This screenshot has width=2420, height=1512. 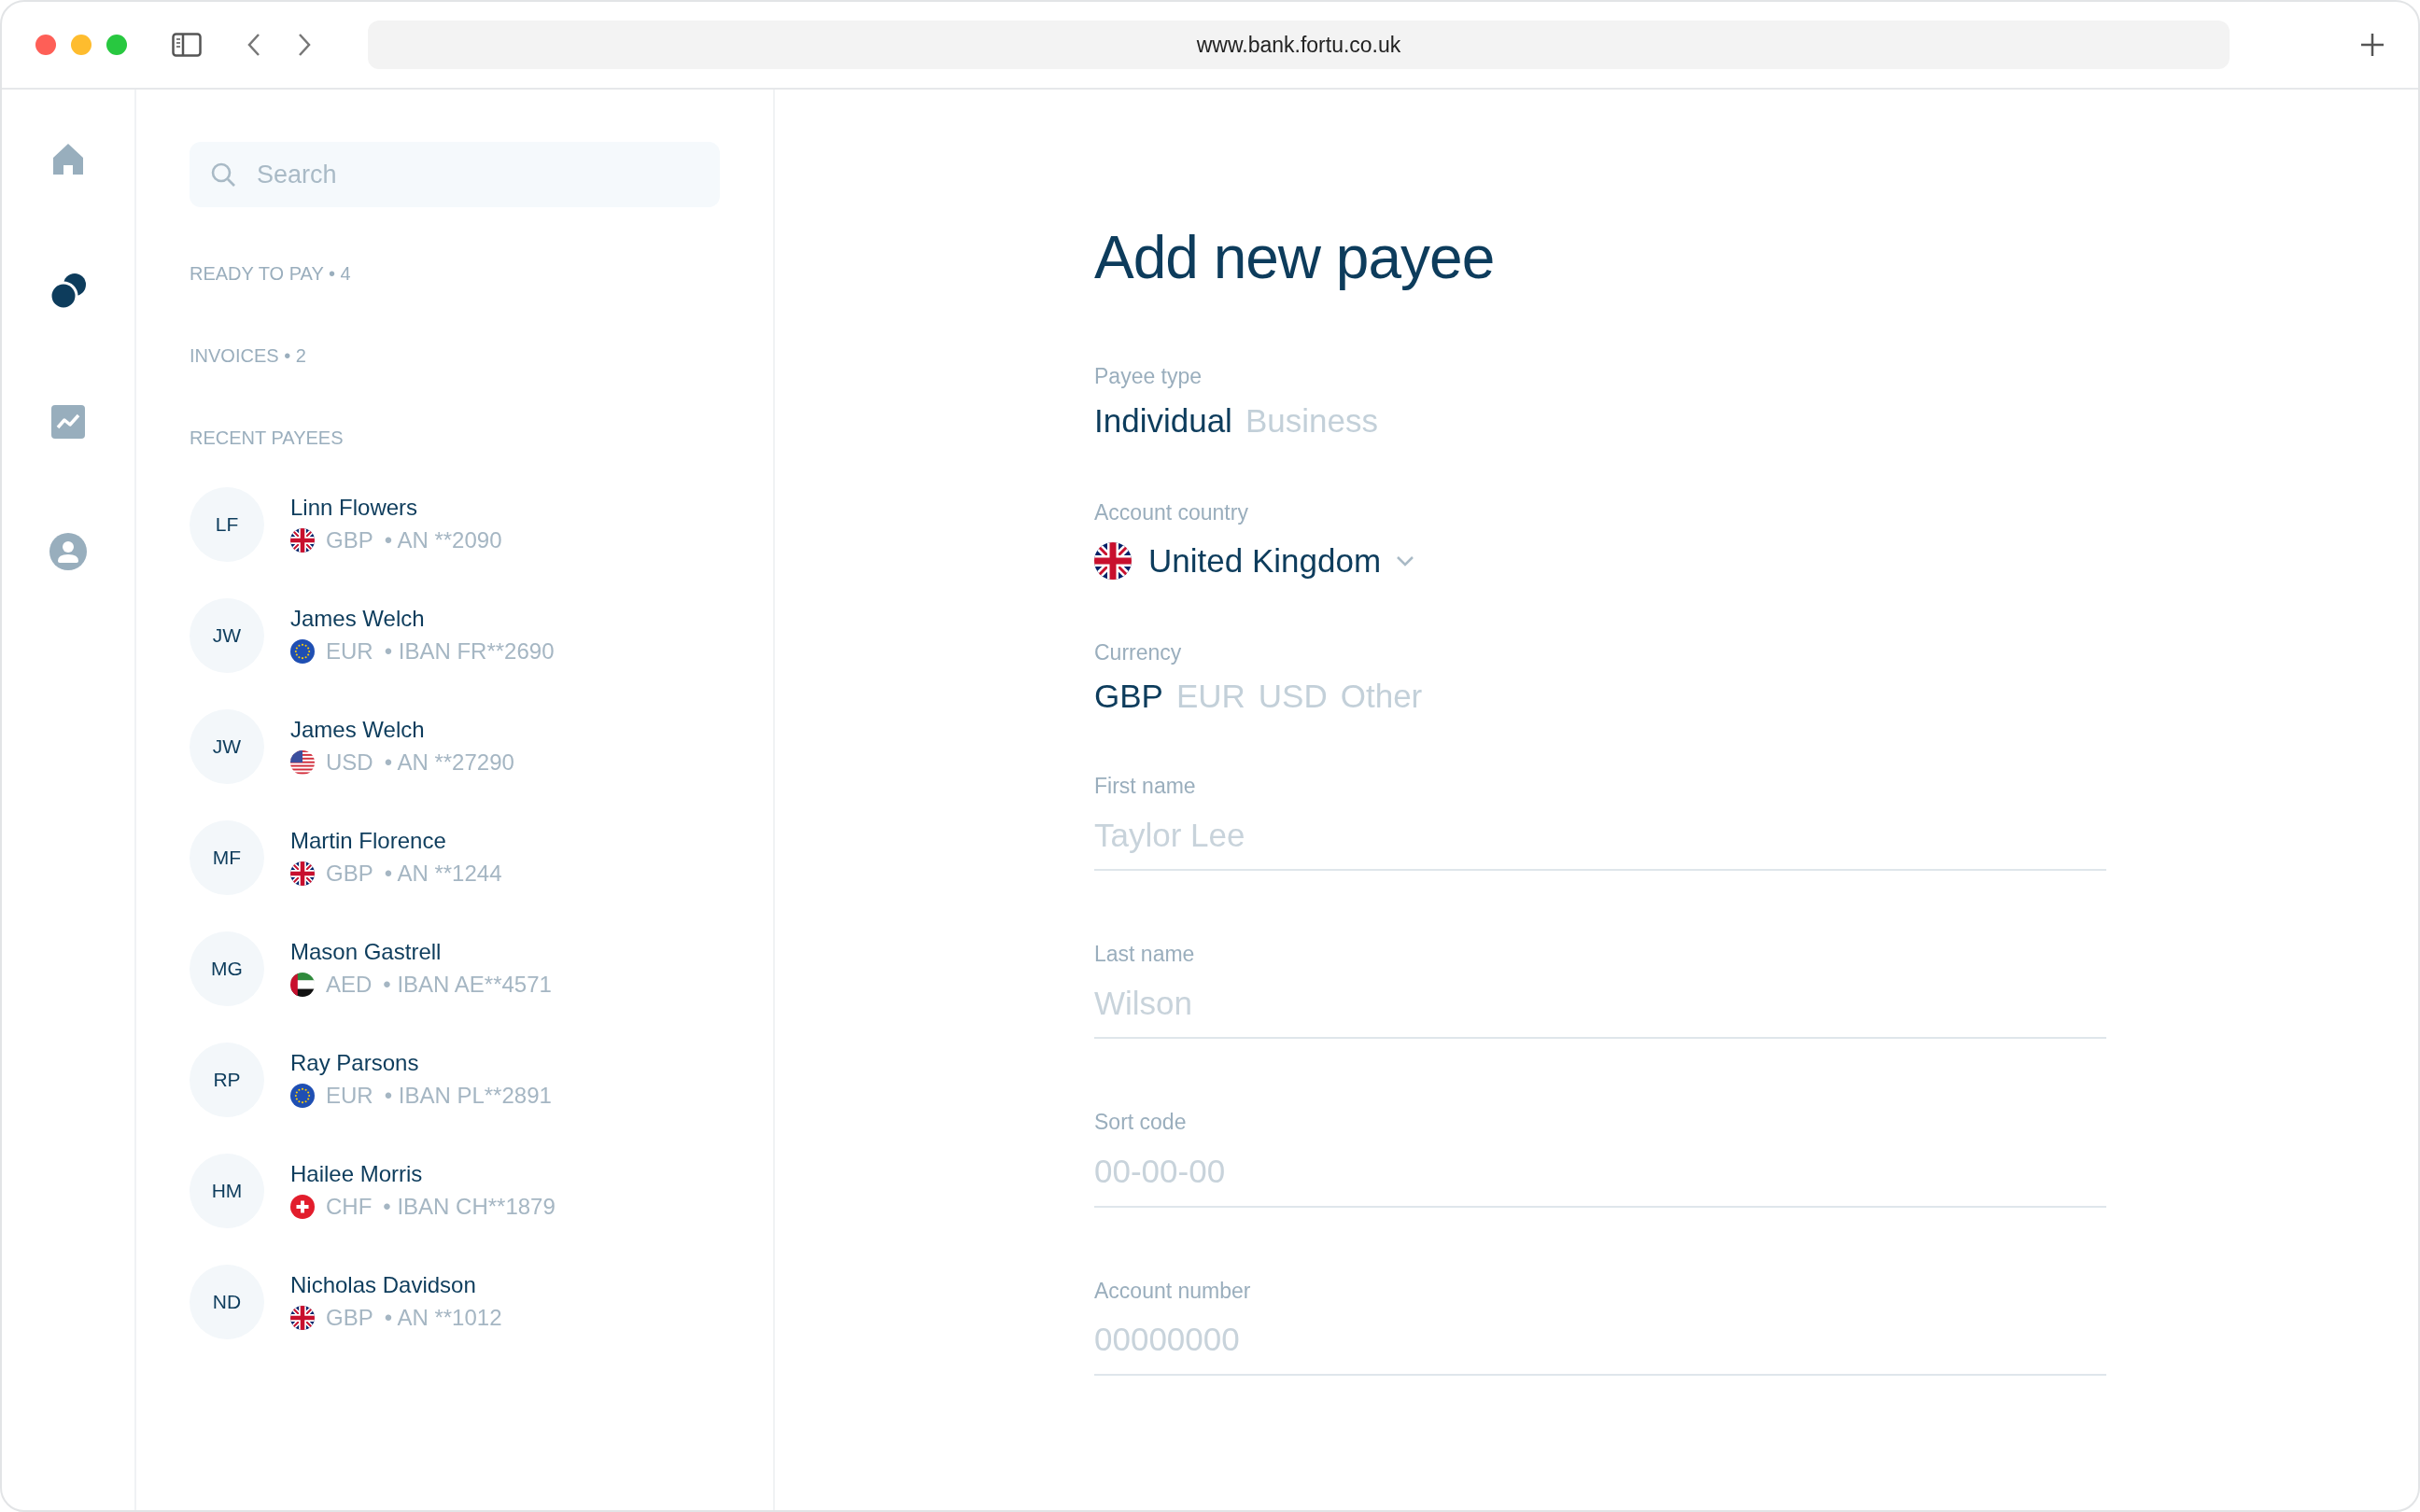 I want to click on avatar-initials: RP, so click(x=227, y=1080).